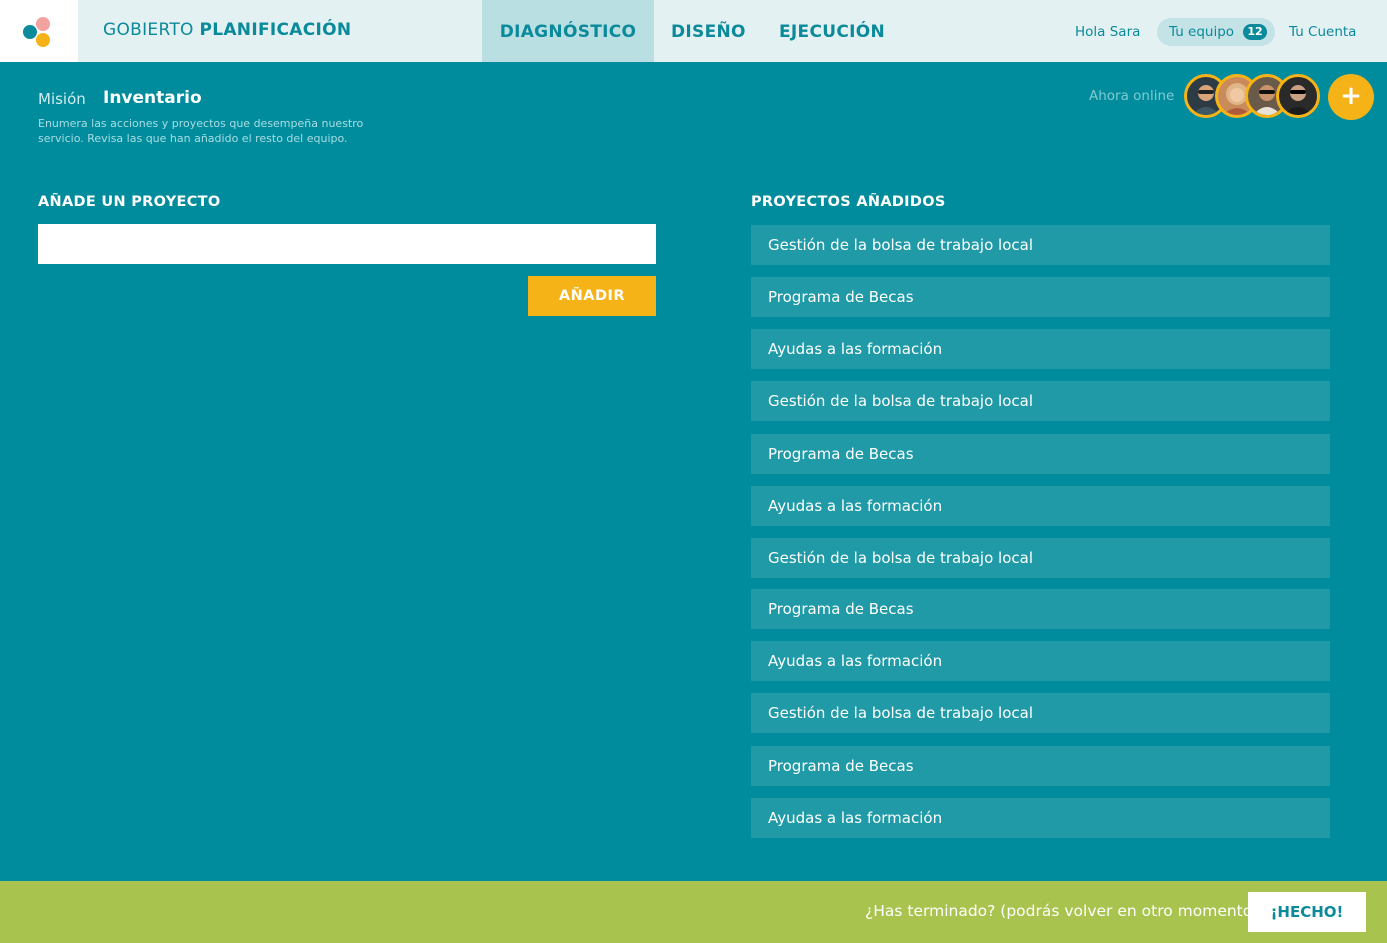  Describe the element at coordinates (62, 99) in the screenshot. I see `breadcrumb-mision: Misión` at that location.